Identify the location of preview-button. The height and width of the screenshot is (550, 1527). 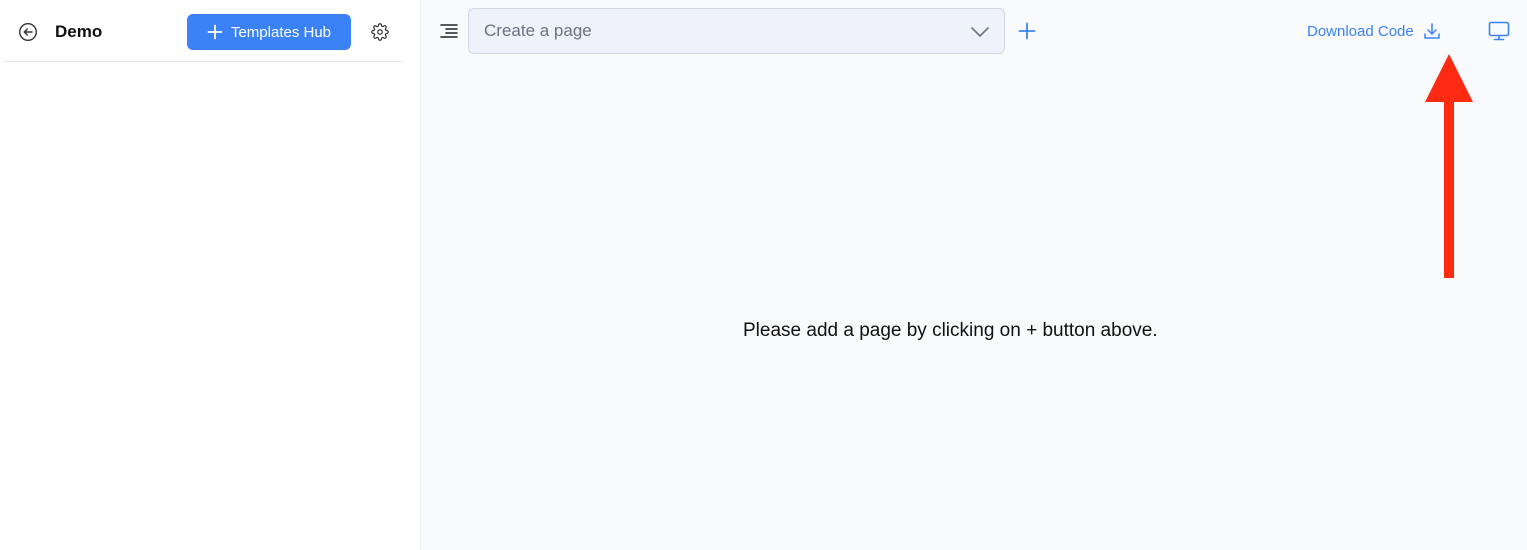
(1499, 31).